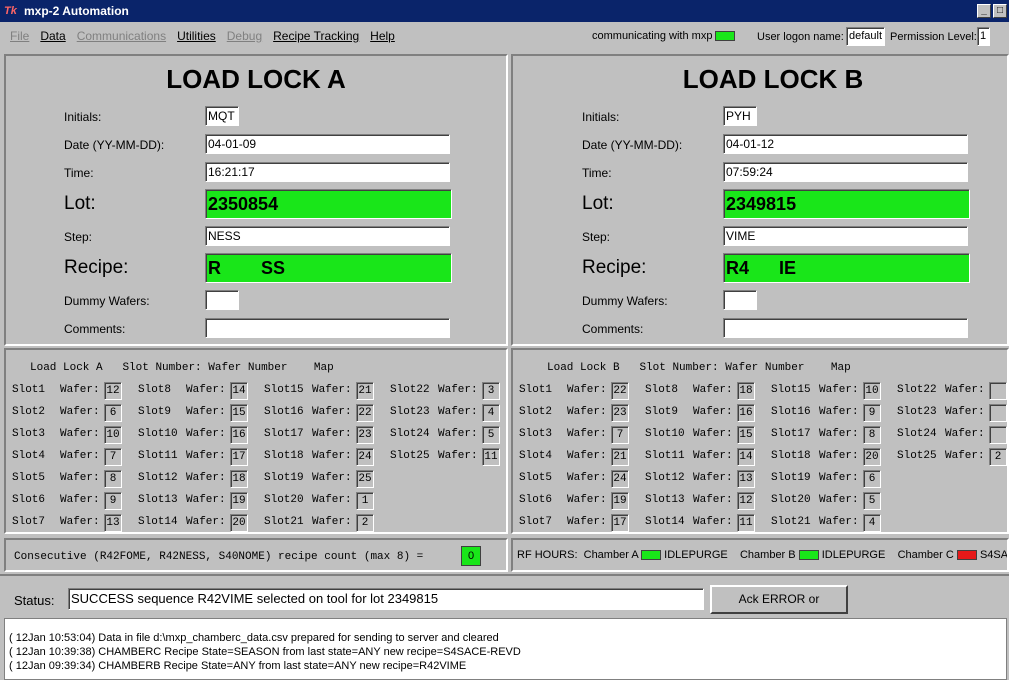  I want to click on slot-label: Slot2, so click(536, 412).